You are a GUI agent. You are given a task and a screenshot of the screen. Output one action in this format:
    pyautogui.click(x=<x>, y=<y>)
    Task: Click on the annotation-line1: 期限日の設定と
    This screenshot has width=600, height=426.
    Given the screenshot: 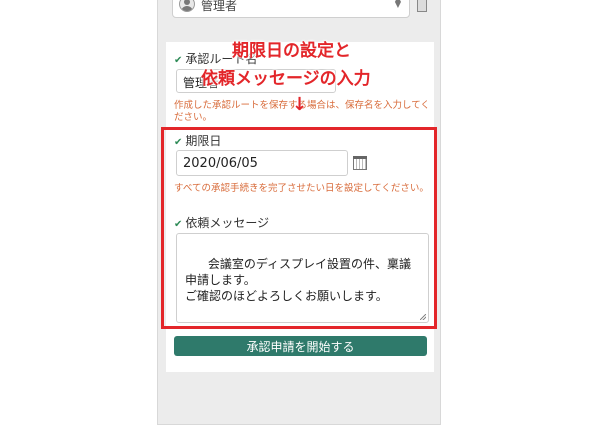 What is the action you would take?
    pyautogui.click(x=291, y=51)
    